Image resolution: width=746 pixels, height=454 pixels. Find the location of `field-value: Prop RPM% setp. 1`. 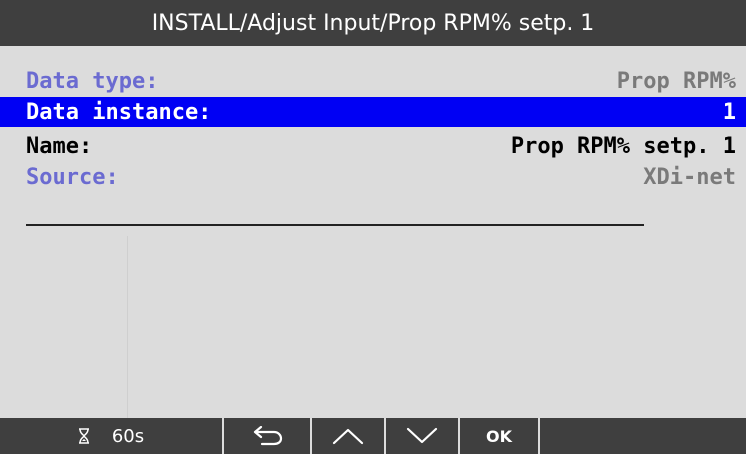

field-value: Prop RPM% setp. 1 is located at coordinates (623, 146).